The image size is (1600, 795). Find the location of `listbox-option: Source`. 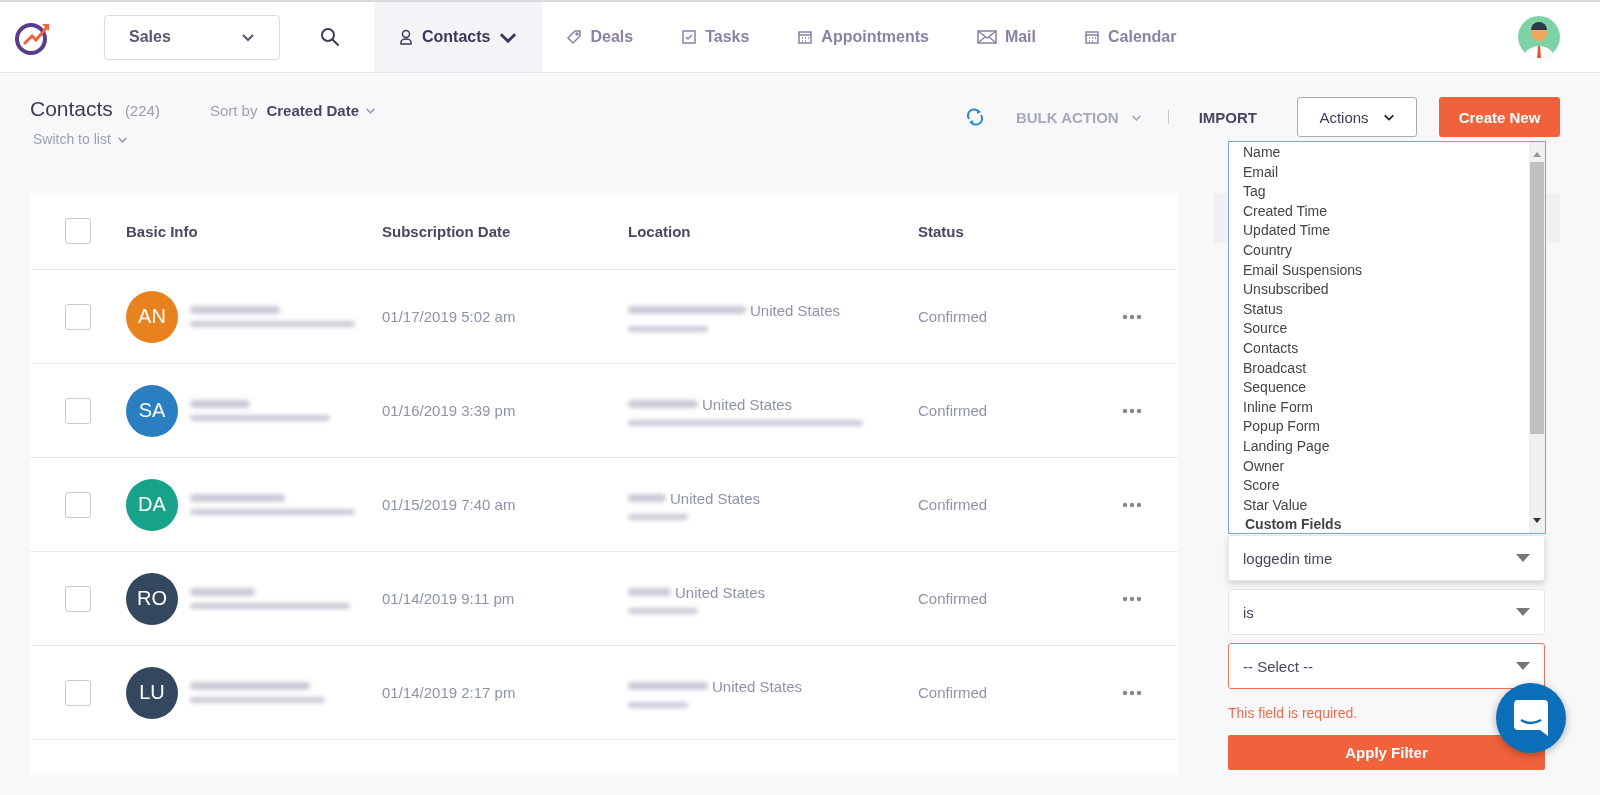

listbox-option: Source is located at coordinates (1386, 329).